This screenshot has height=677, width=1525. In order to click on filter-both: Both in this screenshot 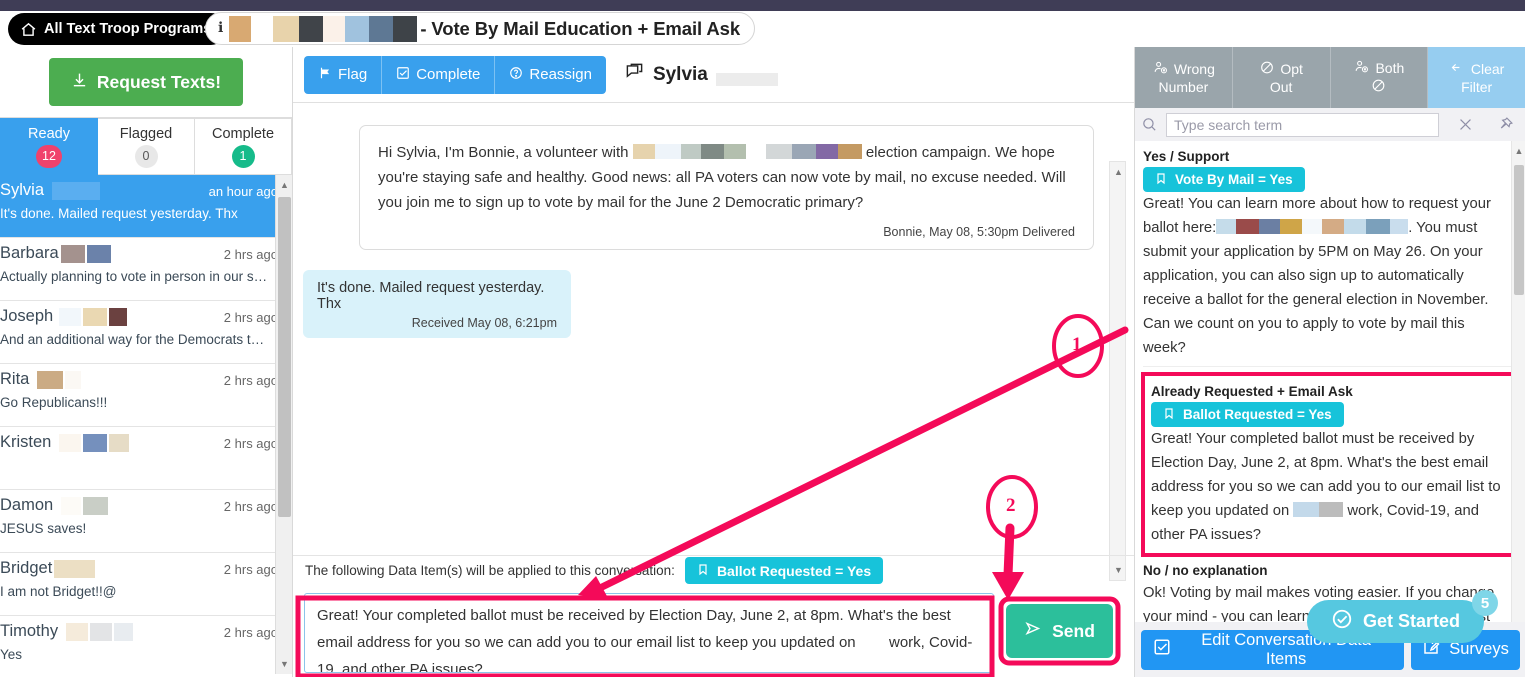, I will do `click(1379, 77)`.